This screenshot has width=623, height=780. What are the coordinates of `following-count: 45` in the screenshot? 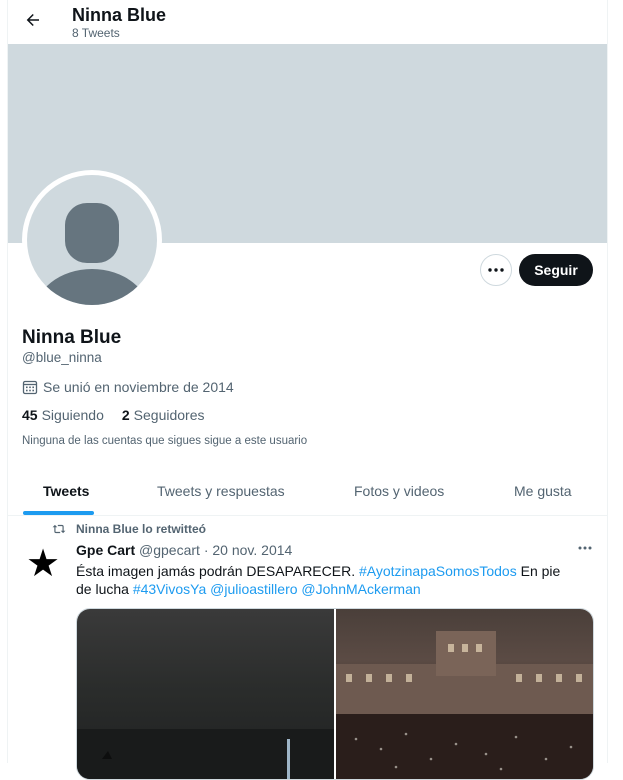 It's located at (30, 415).